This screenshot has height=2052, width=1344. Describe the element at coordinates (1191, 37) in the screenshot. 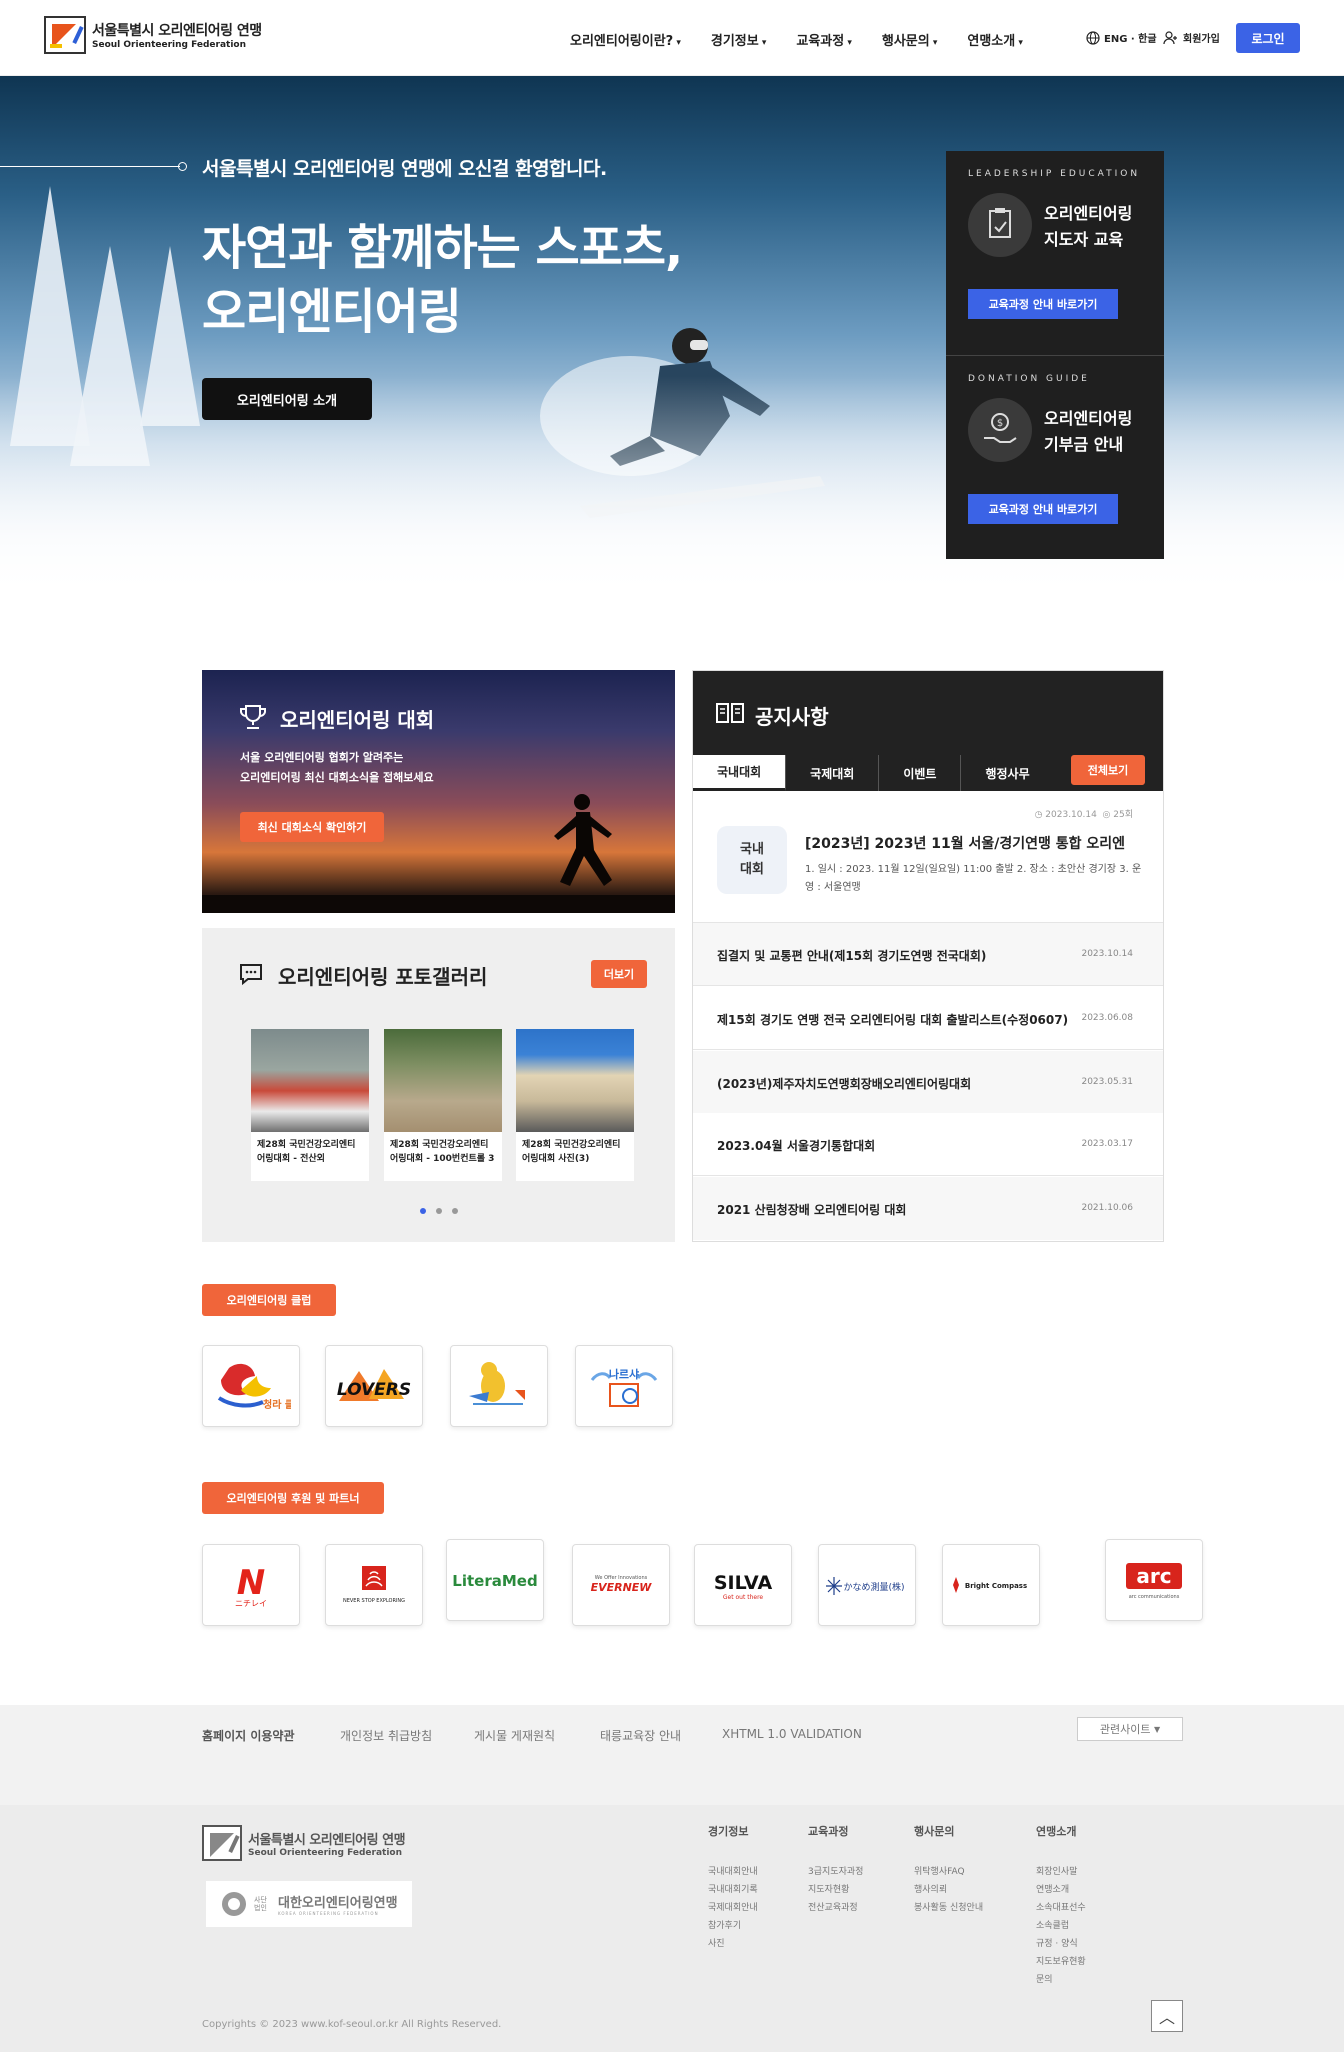

I see `join-link: 회원가입` at that location.